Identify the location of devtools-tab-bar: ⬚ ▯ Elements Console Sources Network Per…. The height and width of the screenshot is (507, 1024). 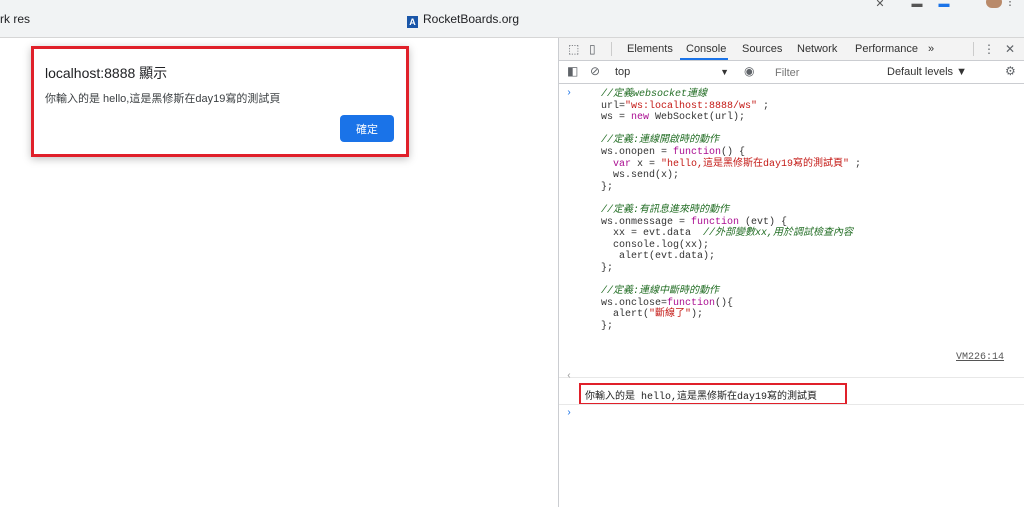
(791, 49).